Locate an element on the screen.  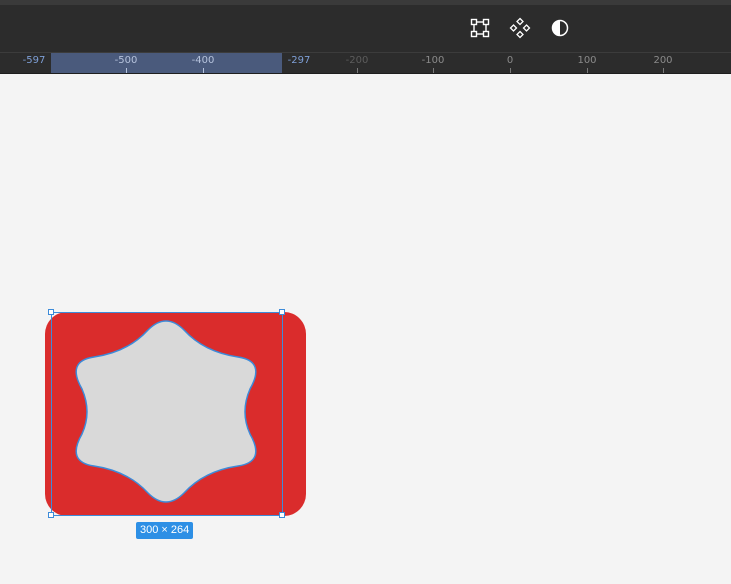
transform-tool-button is located at coordinates (480, 28).